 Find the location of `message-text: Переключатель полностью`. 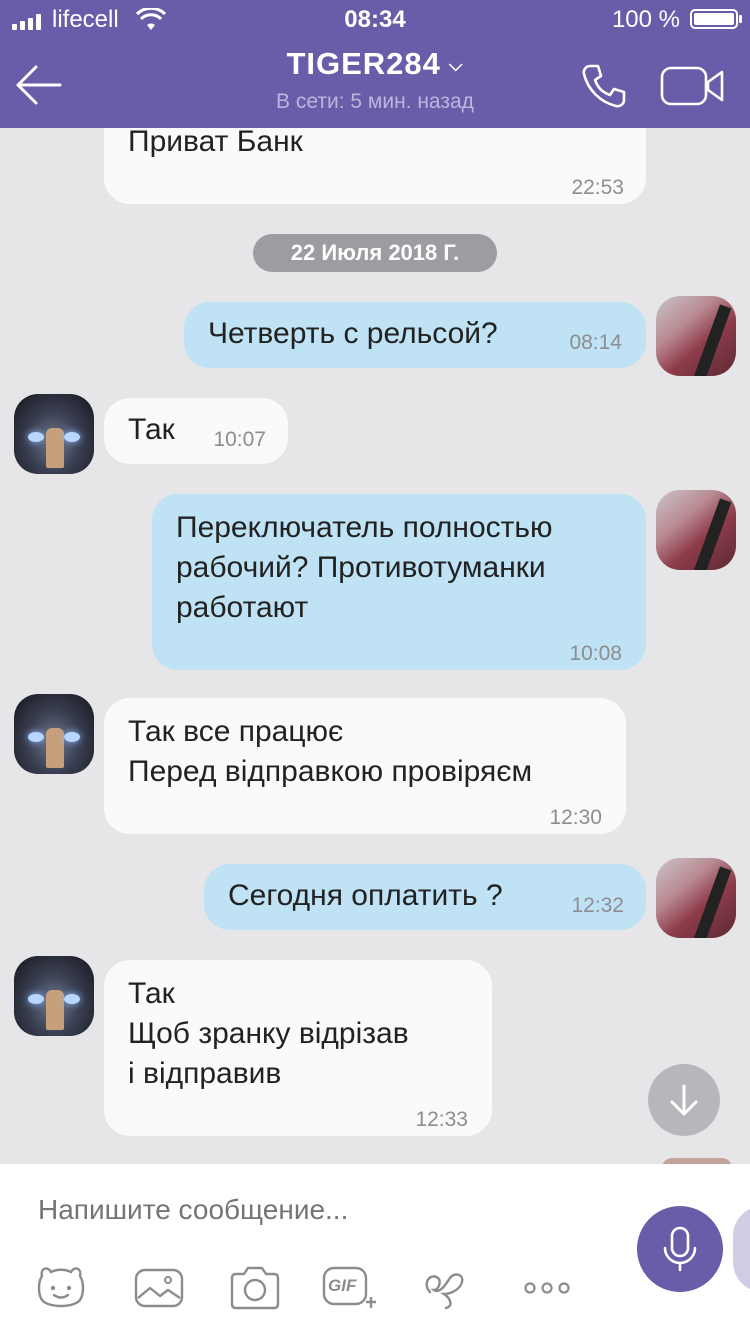

message-text: Переключатель полностью is located at coordinates (364, 527).